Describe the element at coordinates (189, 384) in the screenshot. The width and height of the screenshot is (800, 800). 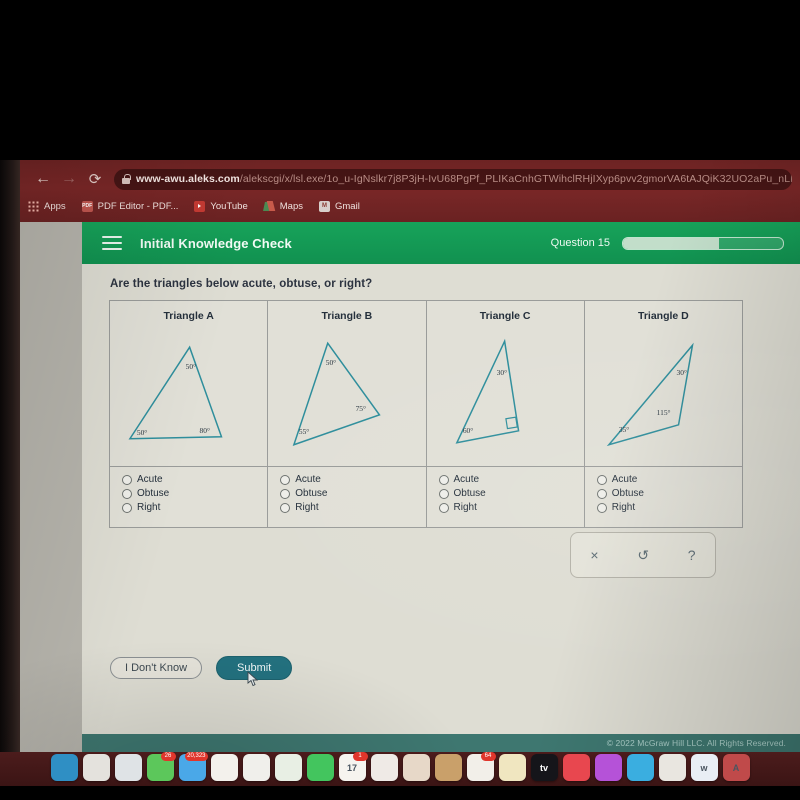
I see `triangle-cell-a: Triangle A 50° 50° 80°` at that location.